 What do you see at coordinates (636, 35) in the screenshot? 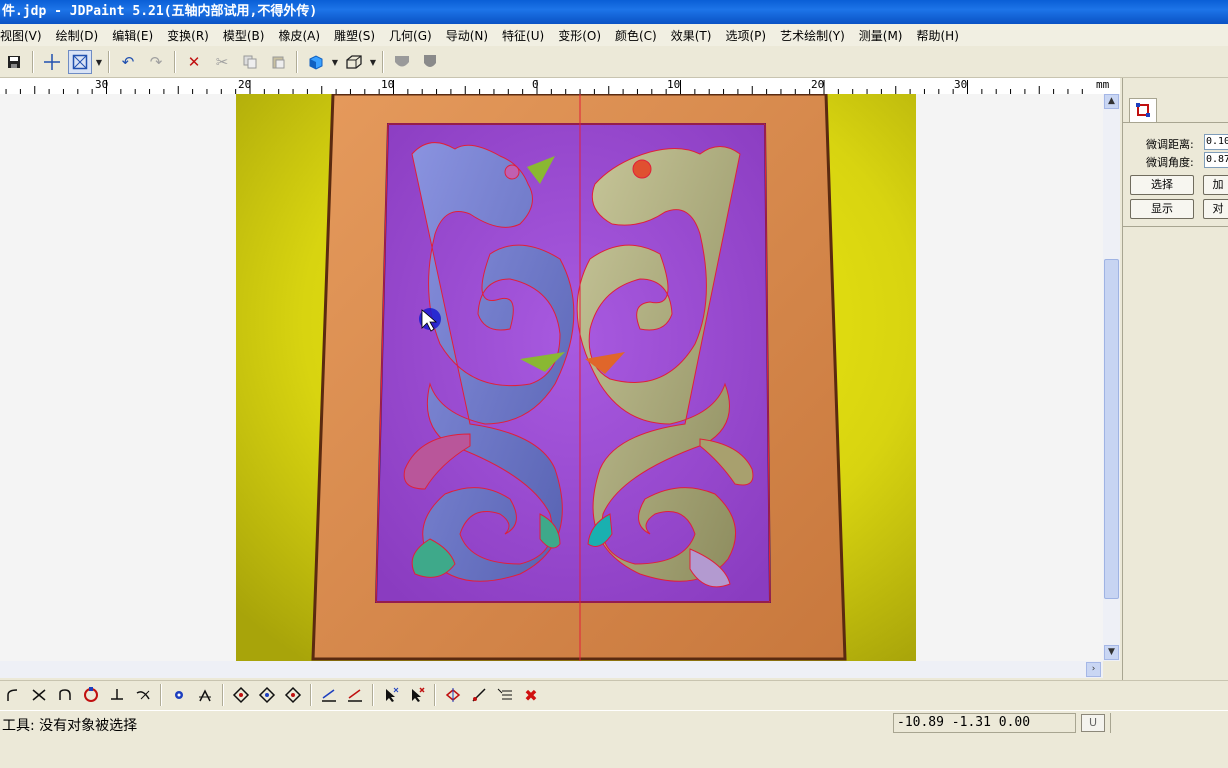
I see `menu-color: 颜色(C)` at bounding box center [636, 35].